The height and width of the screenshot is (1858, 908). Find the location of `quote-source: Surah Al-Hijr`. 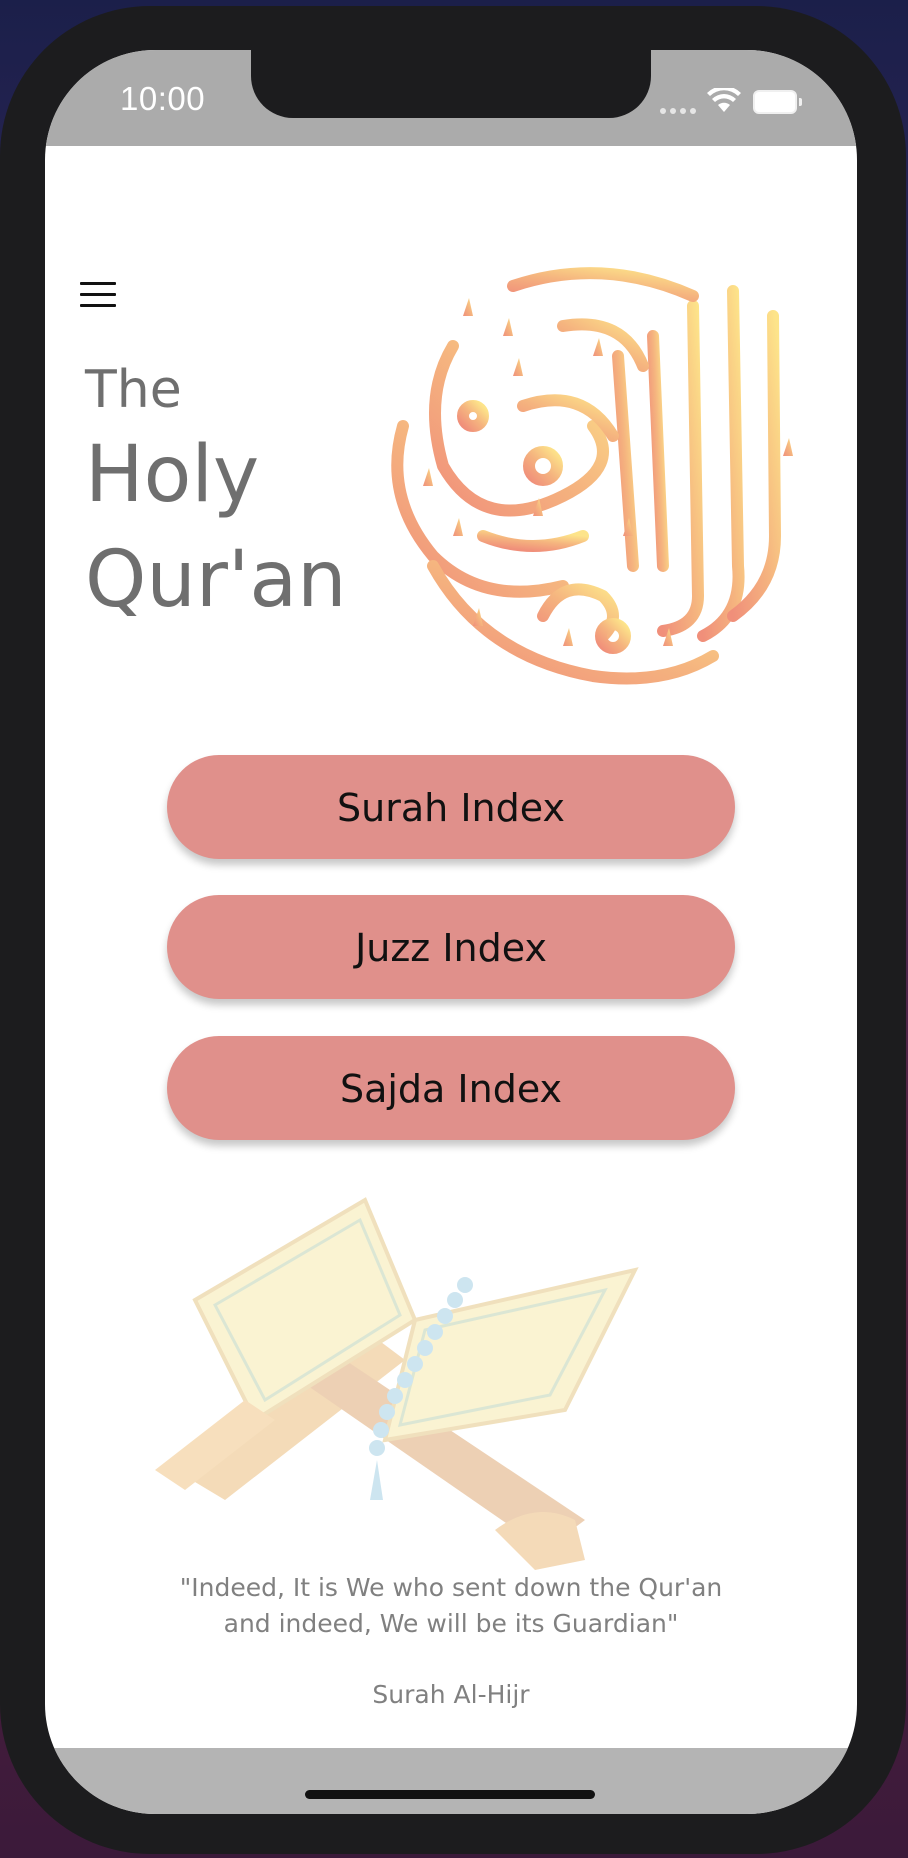

quote-source: Surah Al-Hijr is located at coordinates (451, 1694).